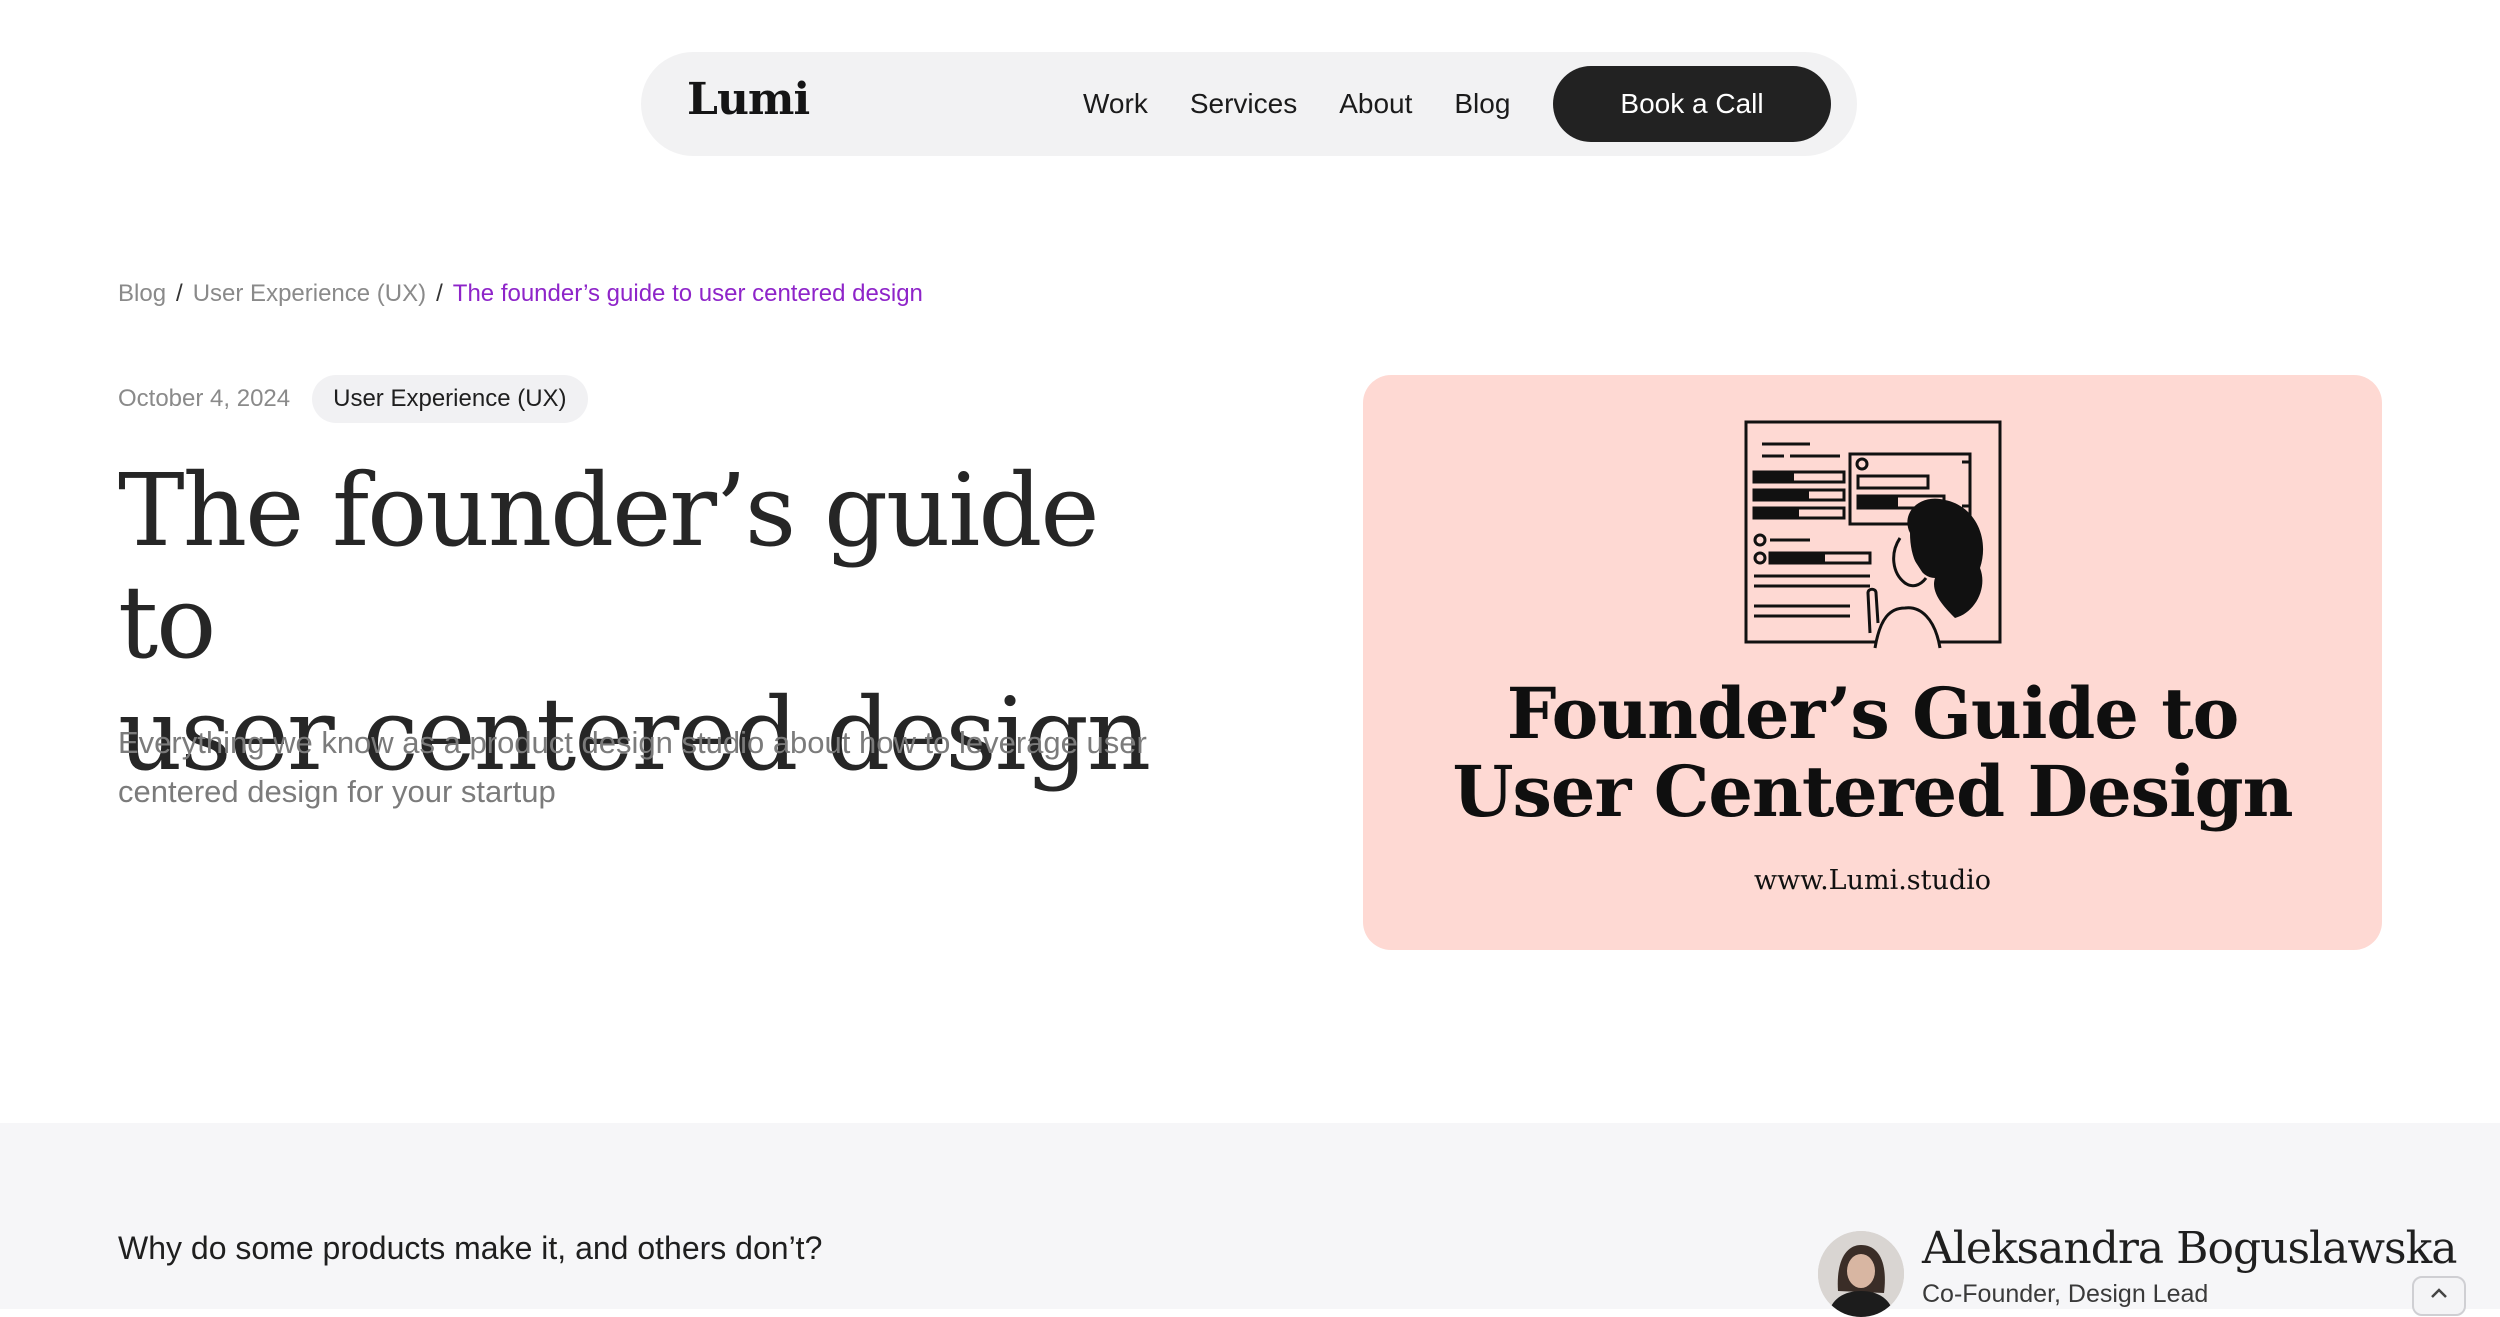 The image size is (2500, 1317). Describe the element at coordinates (309, 294) in the screenshot. I see `breadcrumb-category: User Experience (UX)` at that location.